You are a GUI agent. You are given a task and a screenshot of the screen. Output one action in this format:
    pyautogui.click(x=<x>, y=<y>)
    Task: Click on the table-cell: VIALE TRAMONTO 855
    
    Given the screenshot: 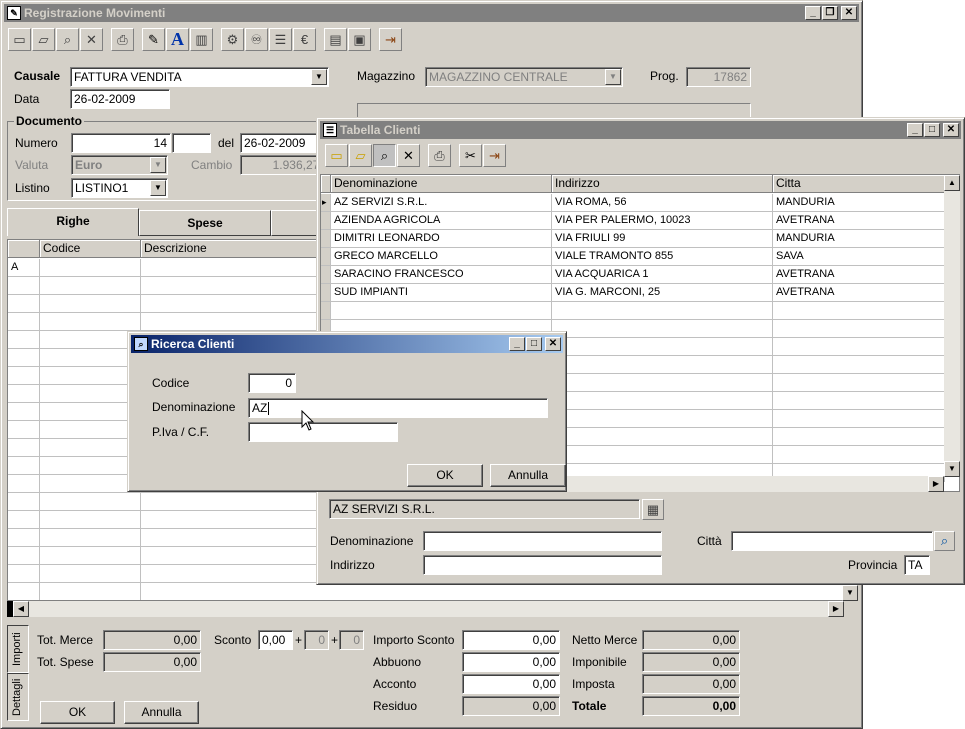 What is the action you would take?
    pyautogui.click(x=662, y=257)
    